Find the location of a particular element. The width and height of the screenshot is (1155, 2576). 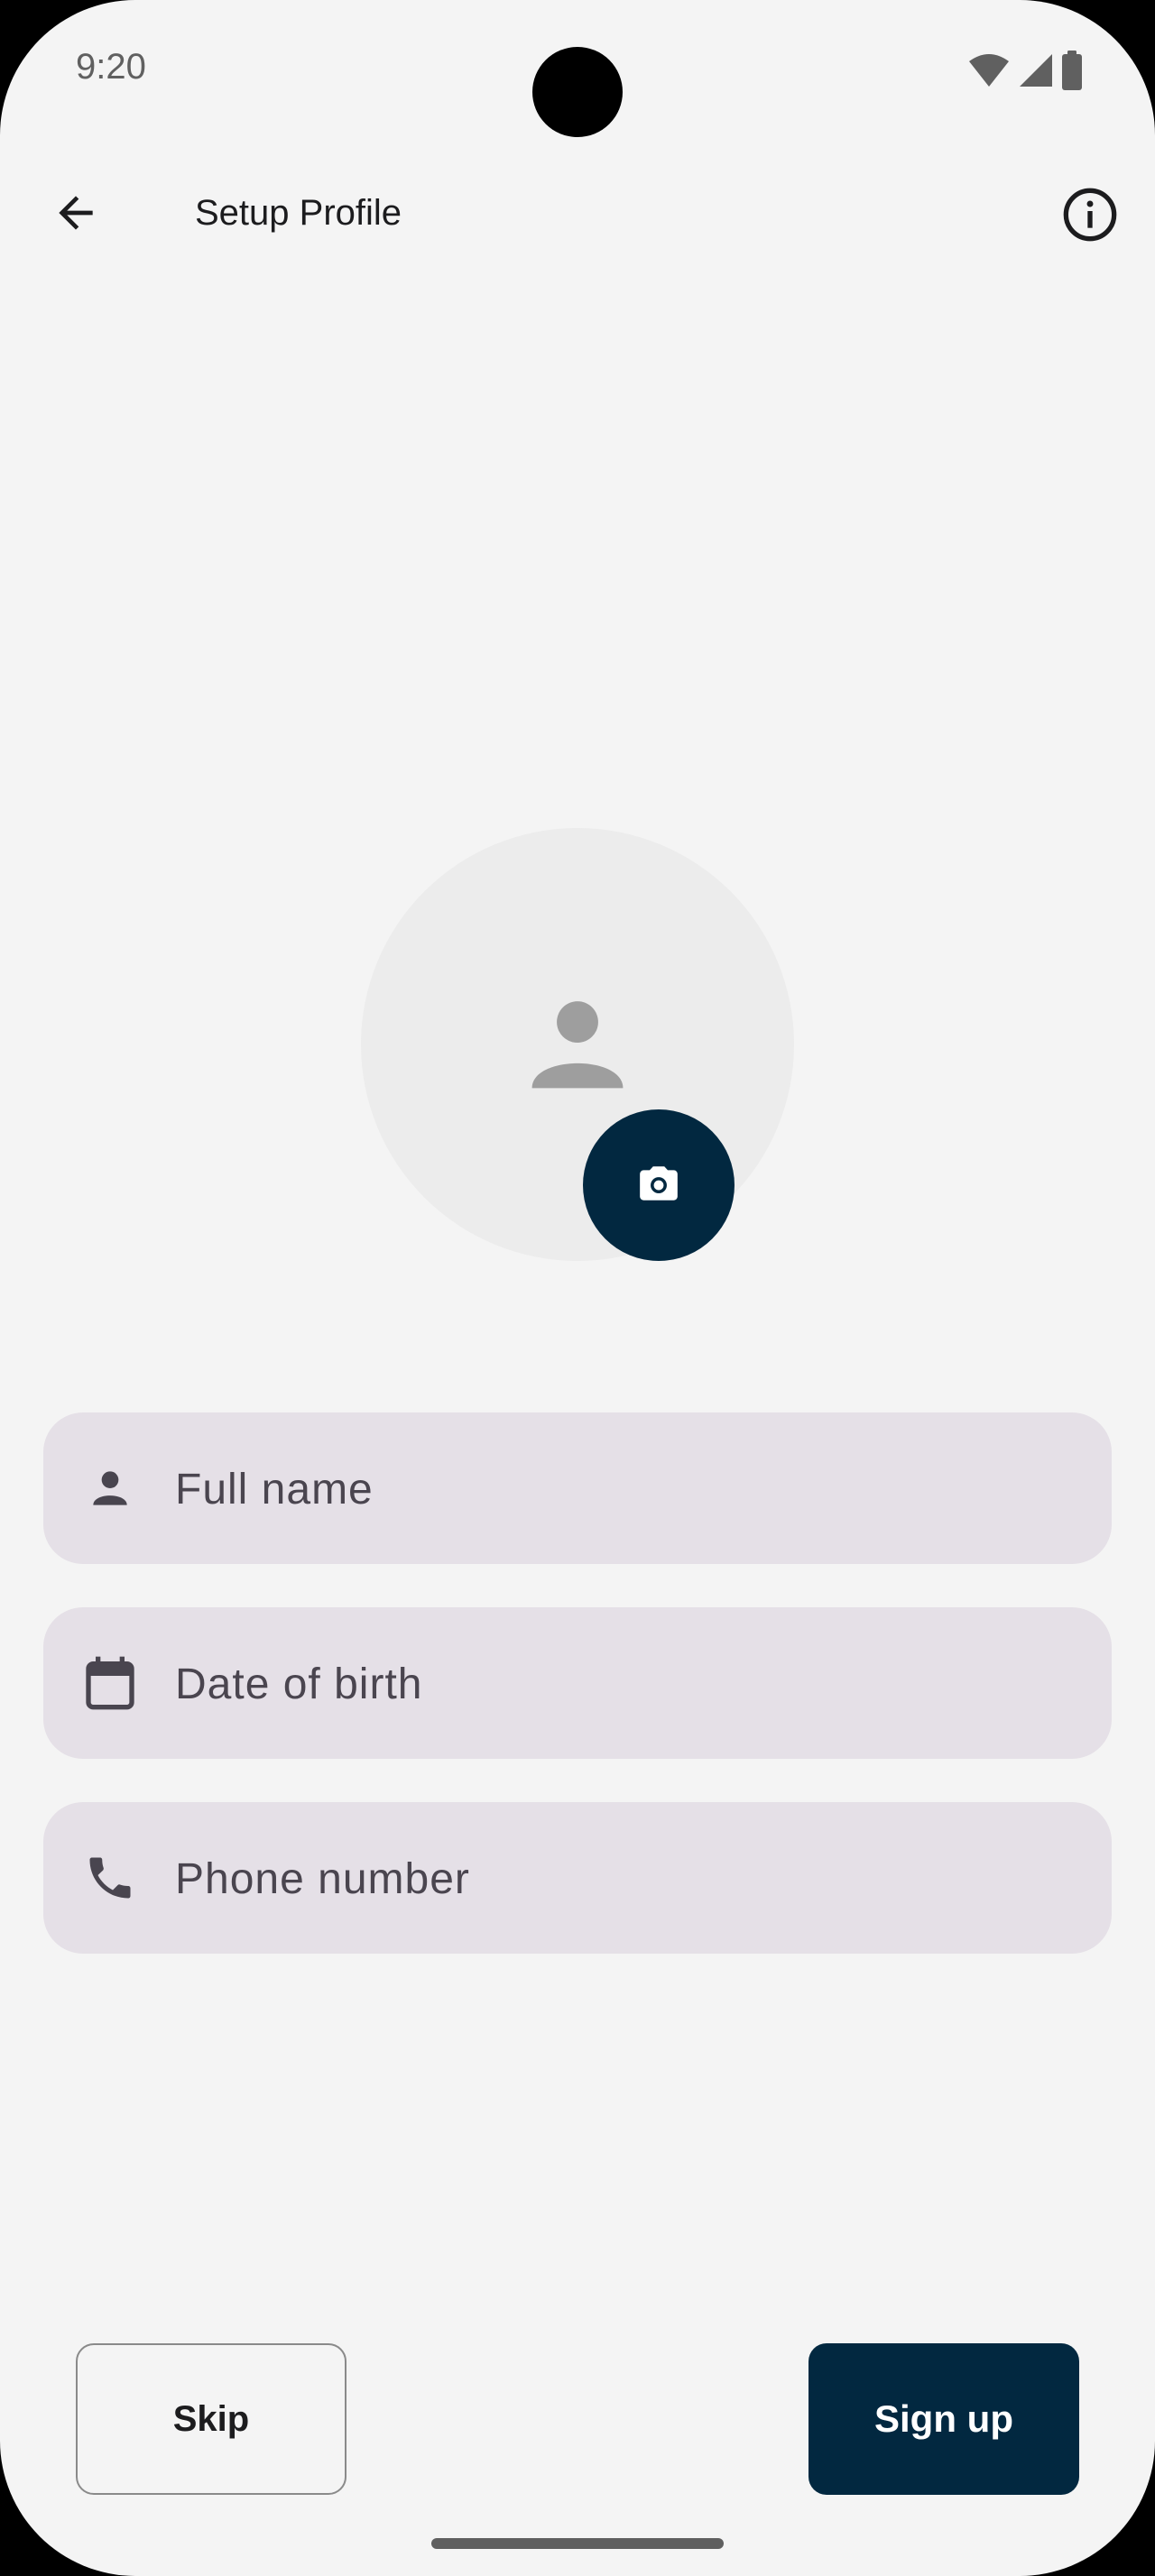

status-time: 9:20 is located at coordinates (111, 67).